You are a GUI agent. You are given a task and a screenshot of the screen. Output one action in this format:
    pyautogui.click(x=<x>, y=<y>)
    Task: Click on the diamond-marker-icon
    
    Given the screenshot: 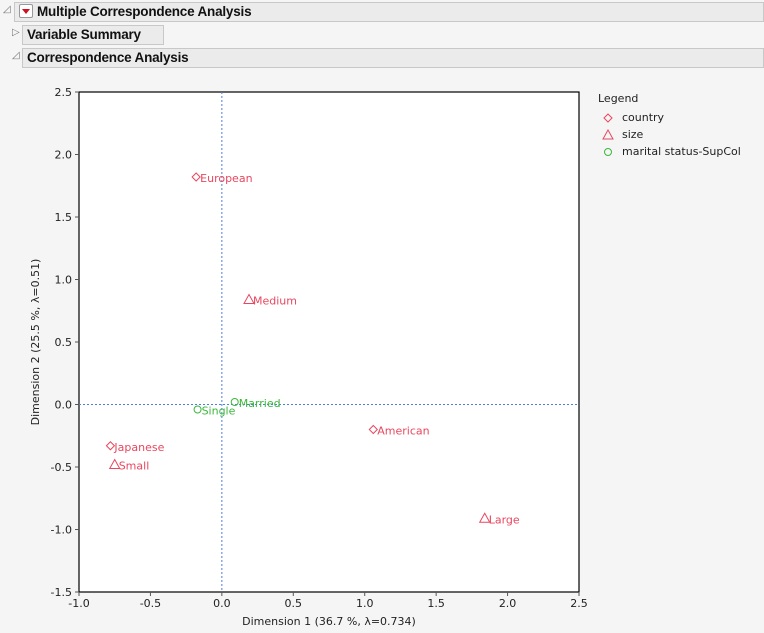 What is the action you would take?
    pyautogui.click(x=608, y=117)
    